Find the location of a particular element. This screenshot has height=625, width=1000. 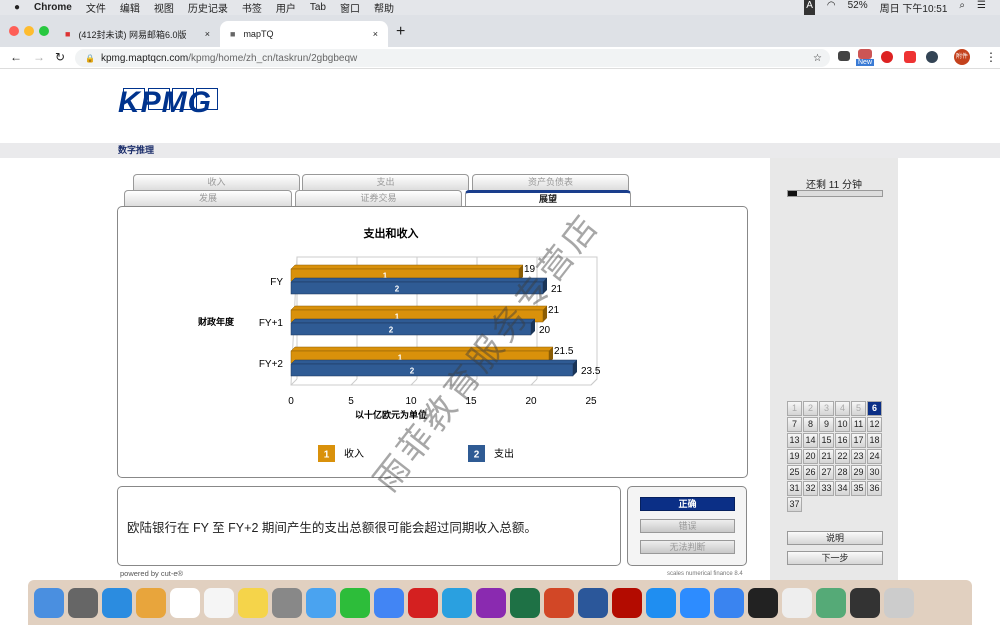

clock: 周日 下午10:51 is located at coordinates (914, 7).